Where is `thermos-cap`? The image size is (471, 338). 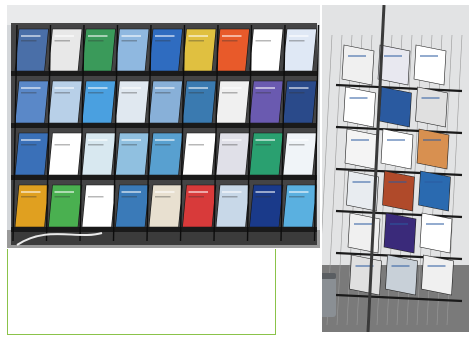 thermos-cap is located at coordinates (329, 276).